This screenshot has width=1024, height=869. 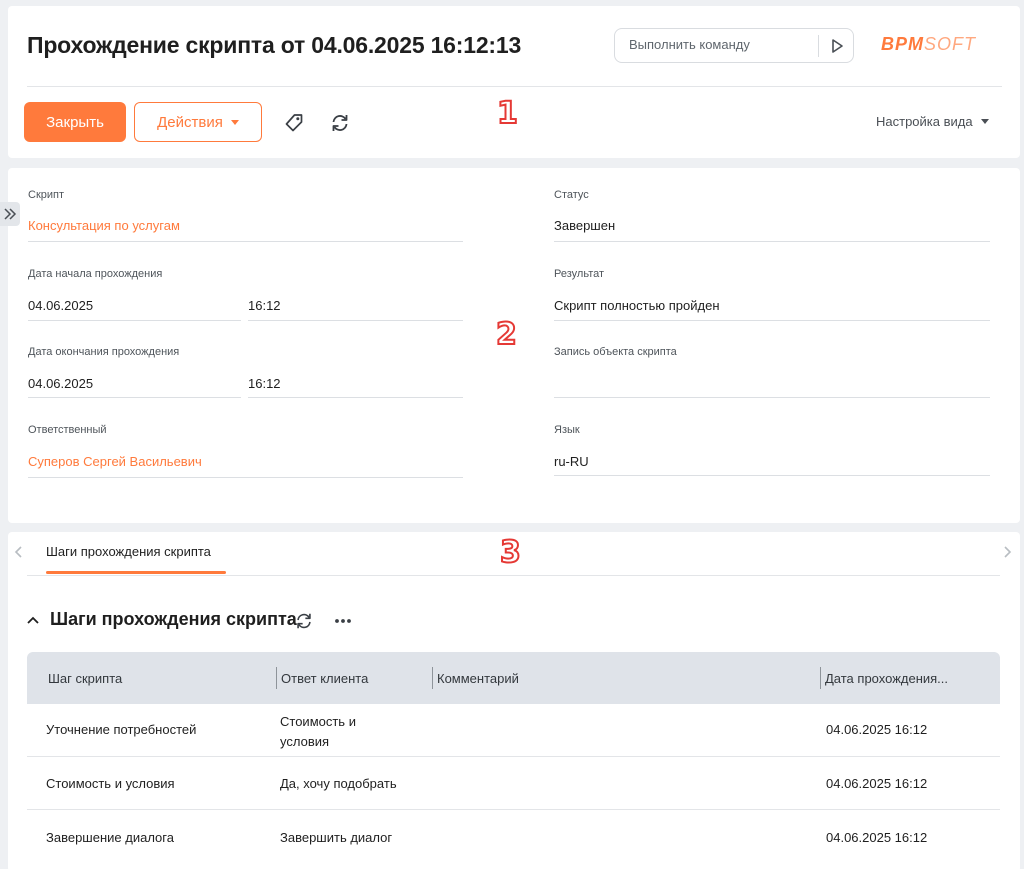 I want to click on cell-step: Стоимость и условия, so click(x=110, y=783).